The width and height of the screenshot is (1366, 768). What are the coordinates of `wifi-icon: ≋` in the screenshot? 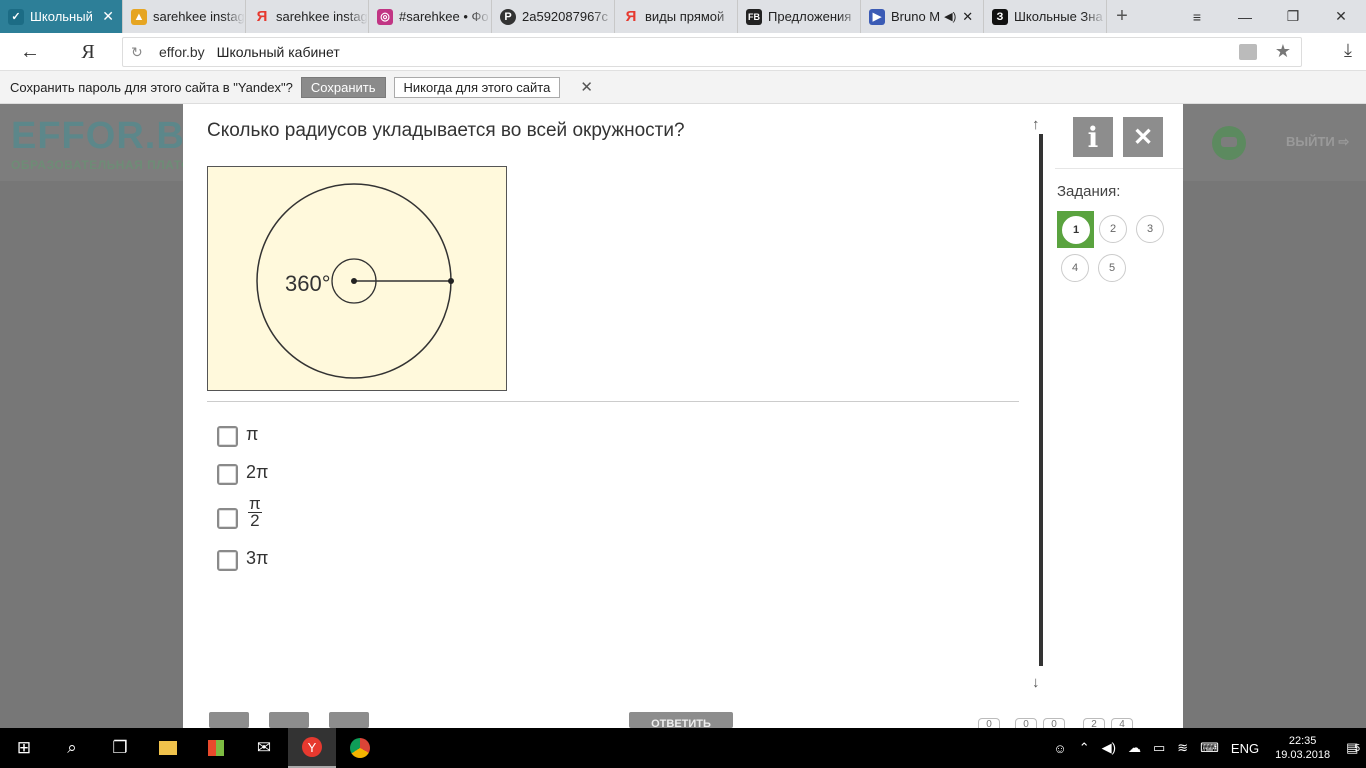 It's located at (1182, 748).